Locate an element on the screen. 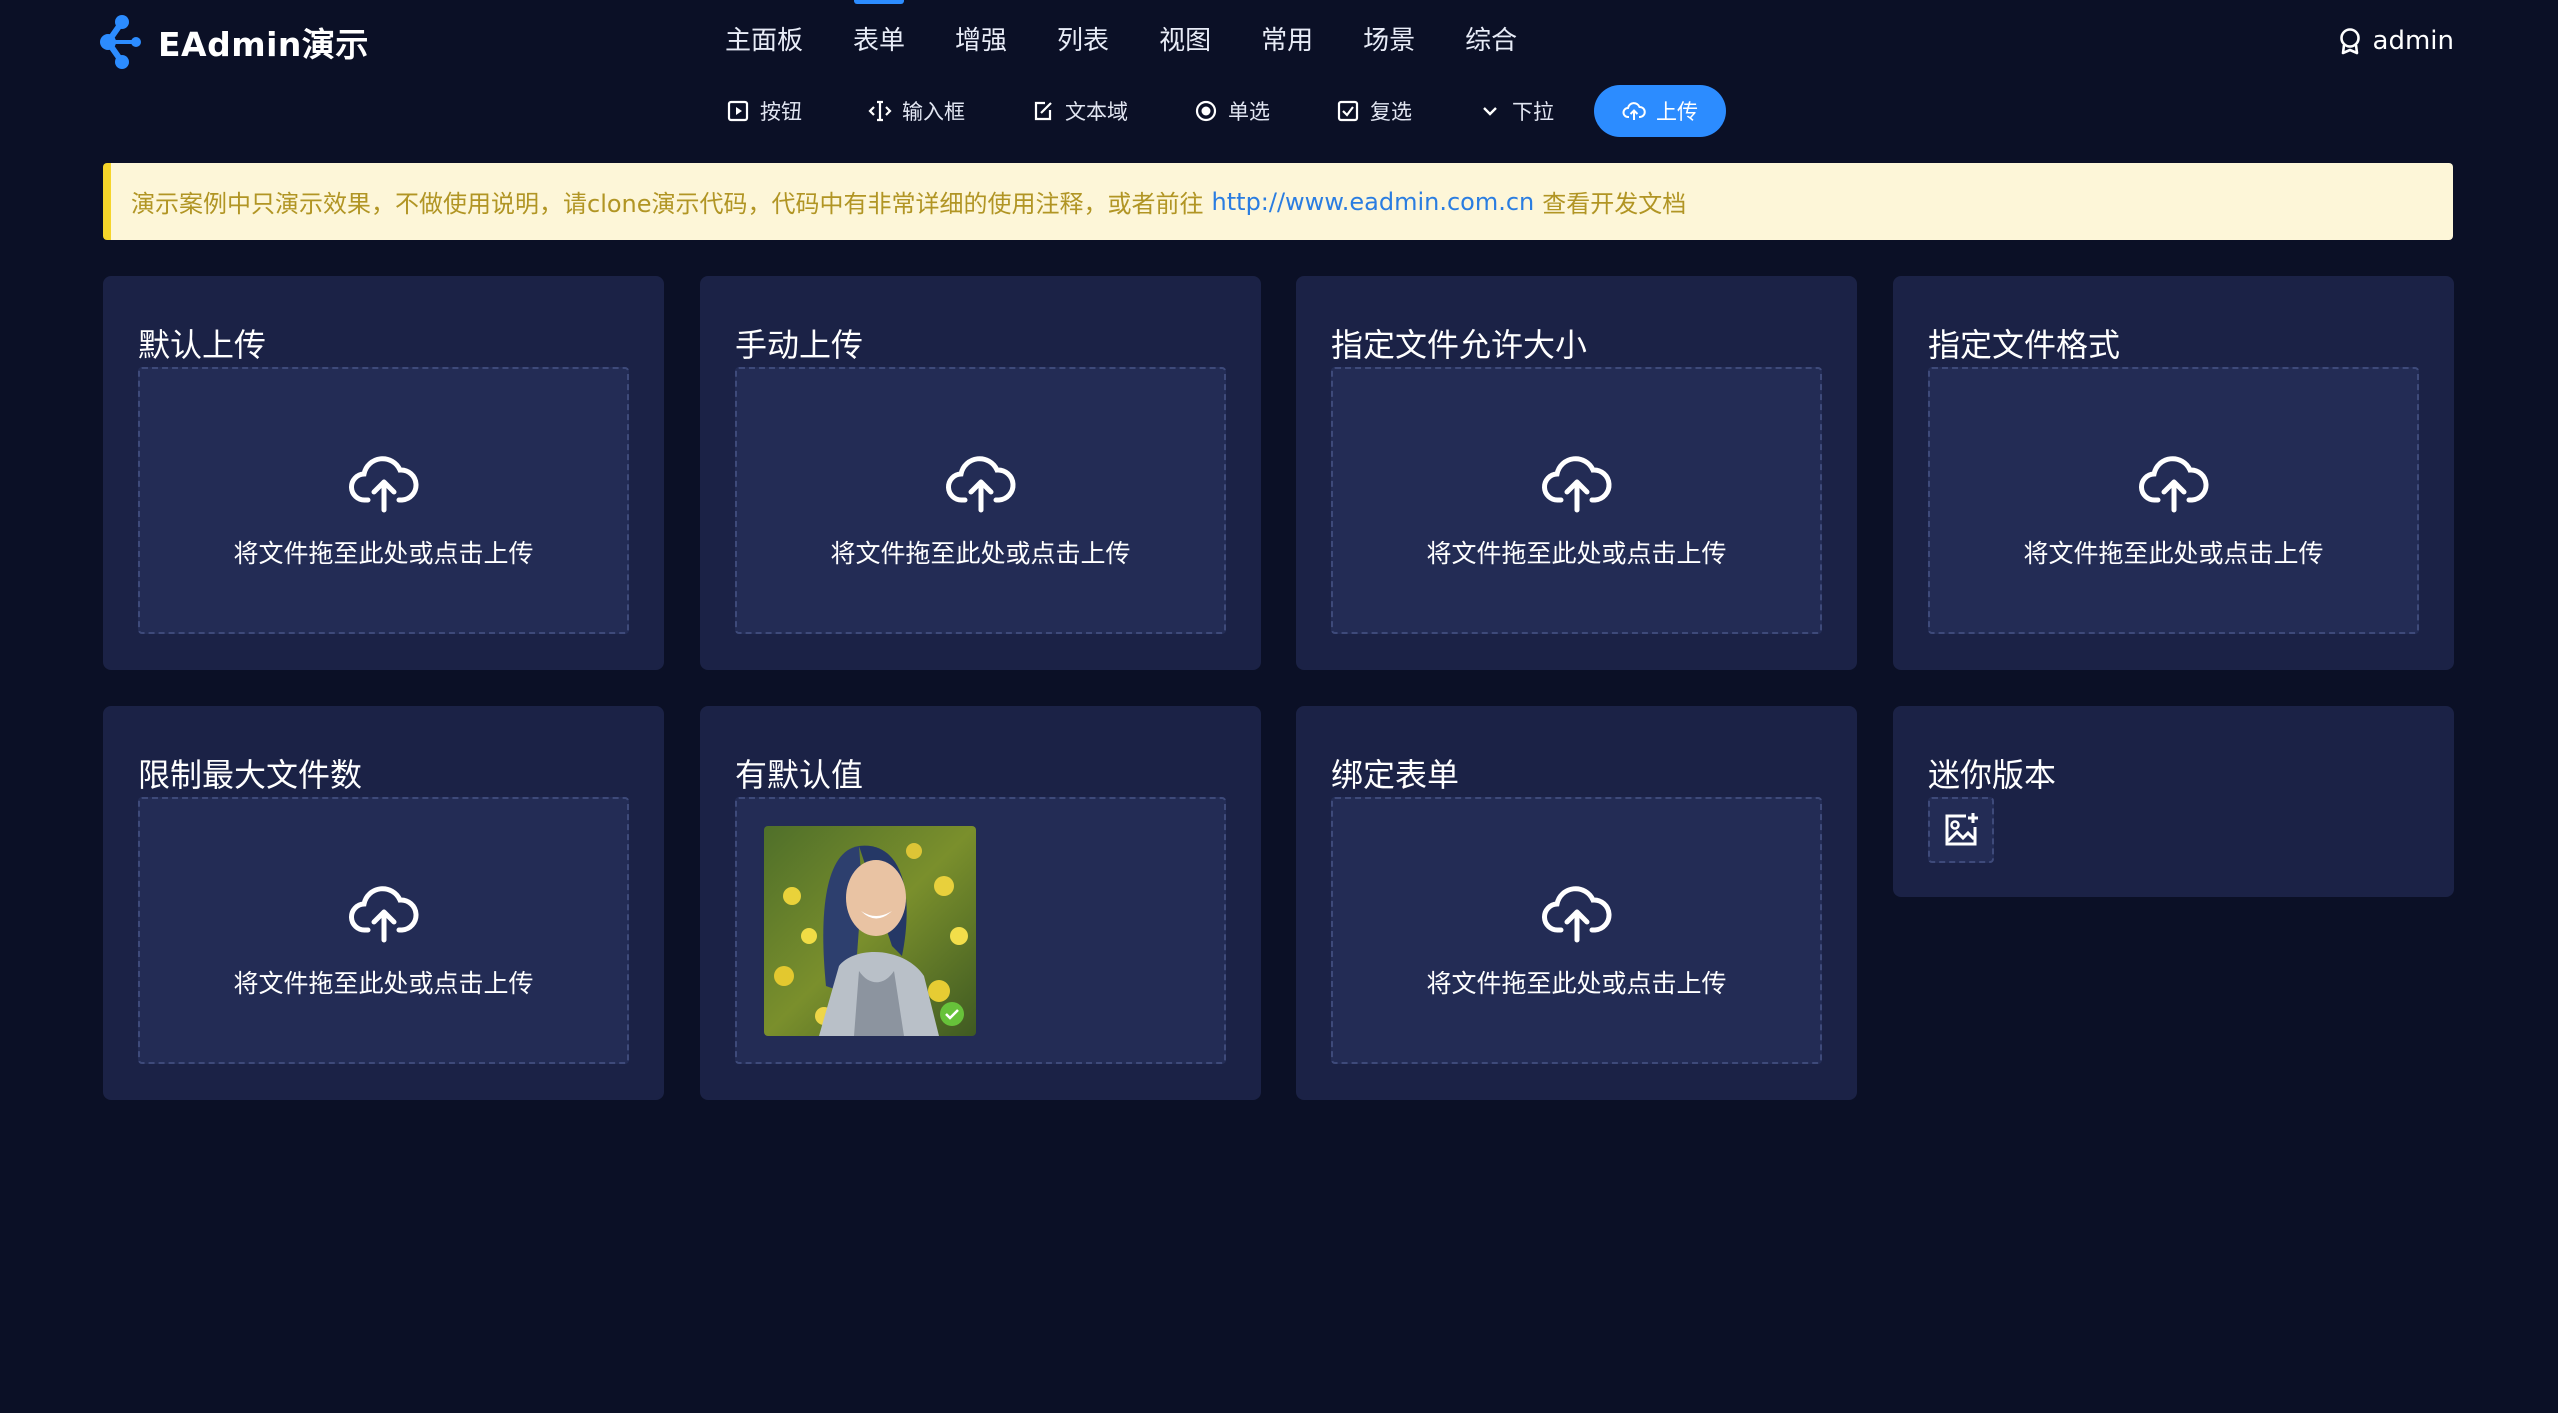 Image resolution: width=2558 pixels, height=1413 pixels. subnav-textarea: 文本域 is located at coordinates (1079, 111).